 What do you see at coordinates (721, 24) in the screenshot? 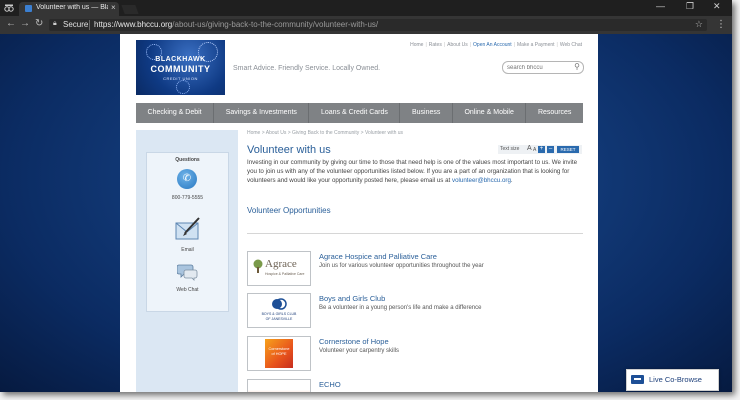
I see `browser-menu-icon: ⋮` at bounding box center [721, 24].